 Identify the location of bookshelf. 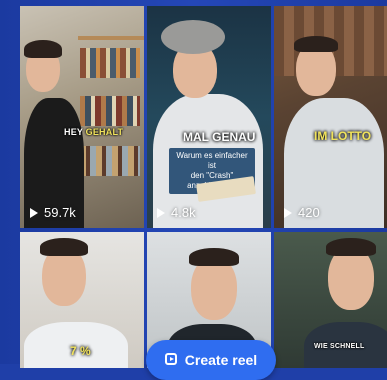
(111, 38).